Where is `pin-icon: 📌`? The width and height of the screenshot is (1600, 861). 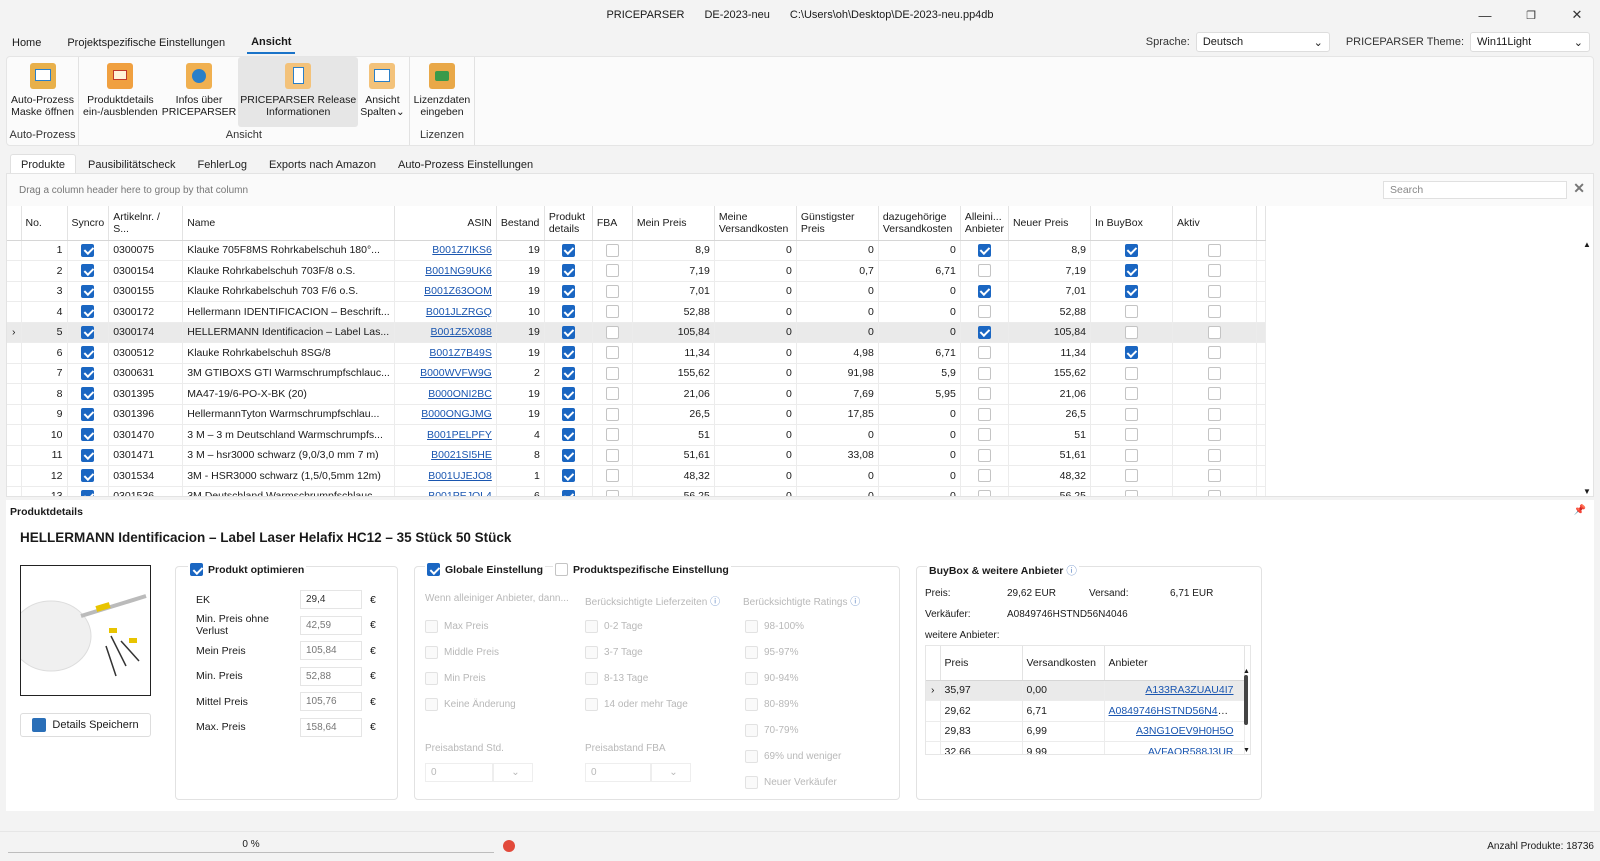 pin-icon: 📌 is located at coordinates (1580, 510).